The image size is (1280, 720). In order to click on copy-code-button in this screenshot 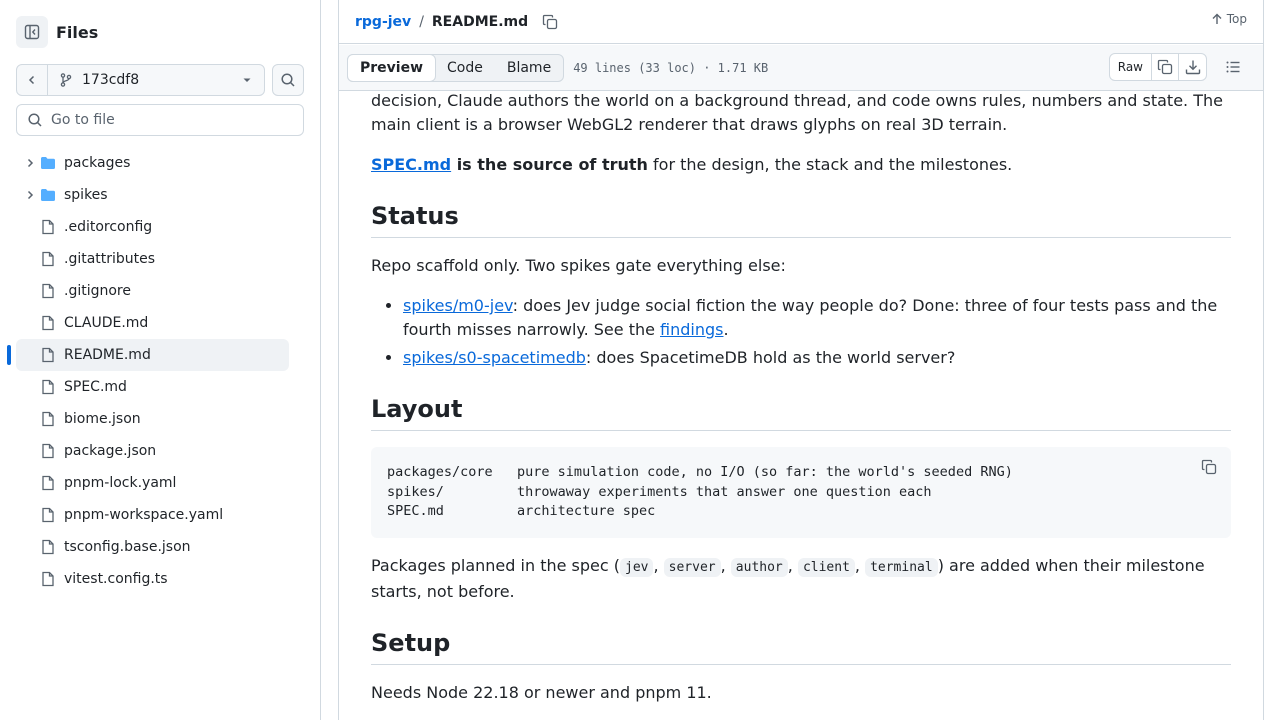, I will do `click(1209, 467)`.